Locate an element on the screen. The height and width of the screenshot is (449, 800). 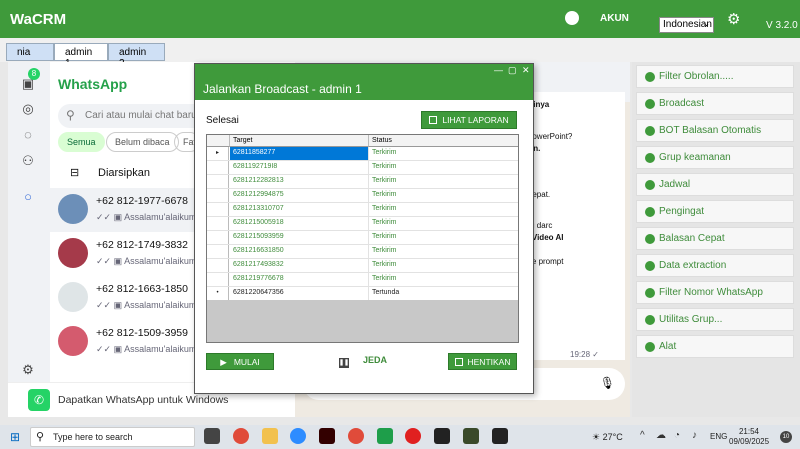
show-hidden-icons: ^ is located at coordinates (642, 435).